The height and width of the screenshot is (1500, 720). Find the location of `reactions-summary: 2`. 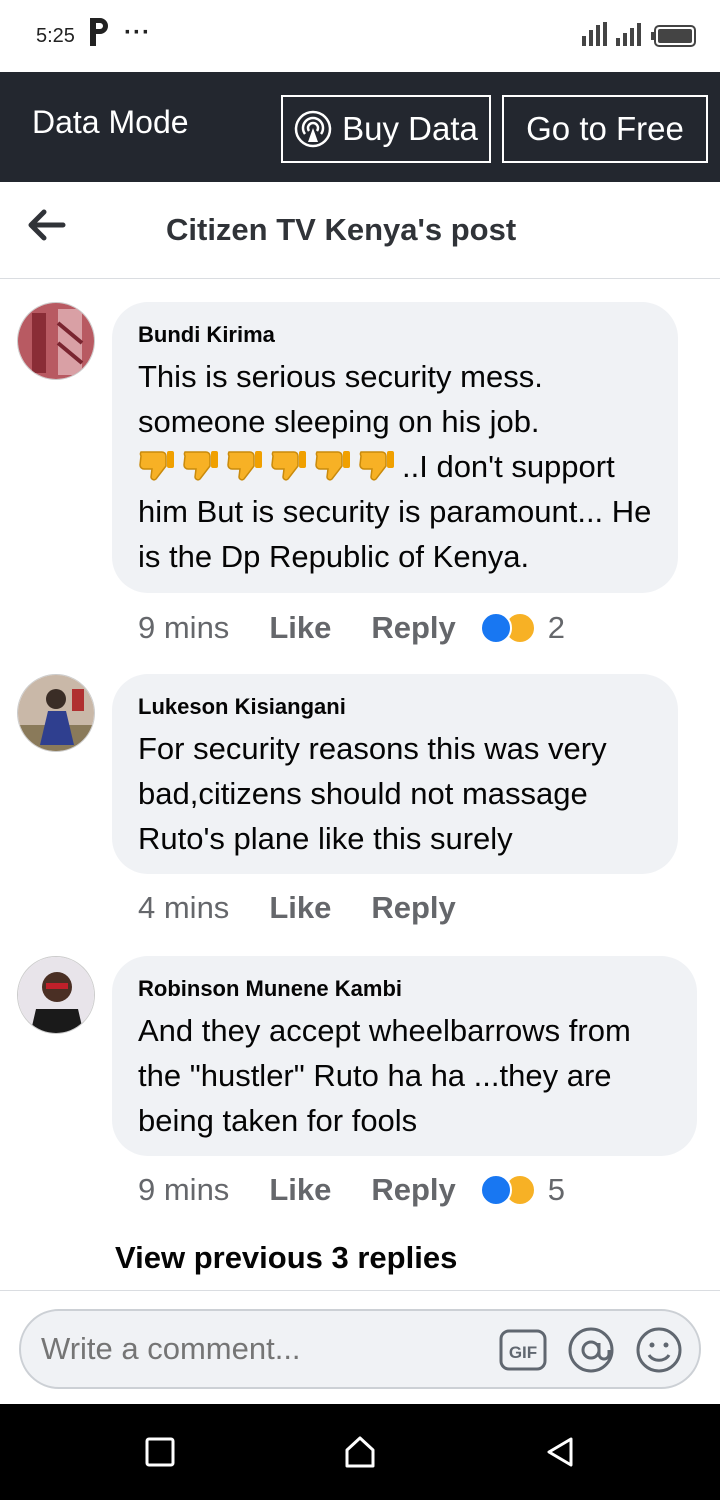

reactions-summary: 2 is located at coordinates (522, 628).